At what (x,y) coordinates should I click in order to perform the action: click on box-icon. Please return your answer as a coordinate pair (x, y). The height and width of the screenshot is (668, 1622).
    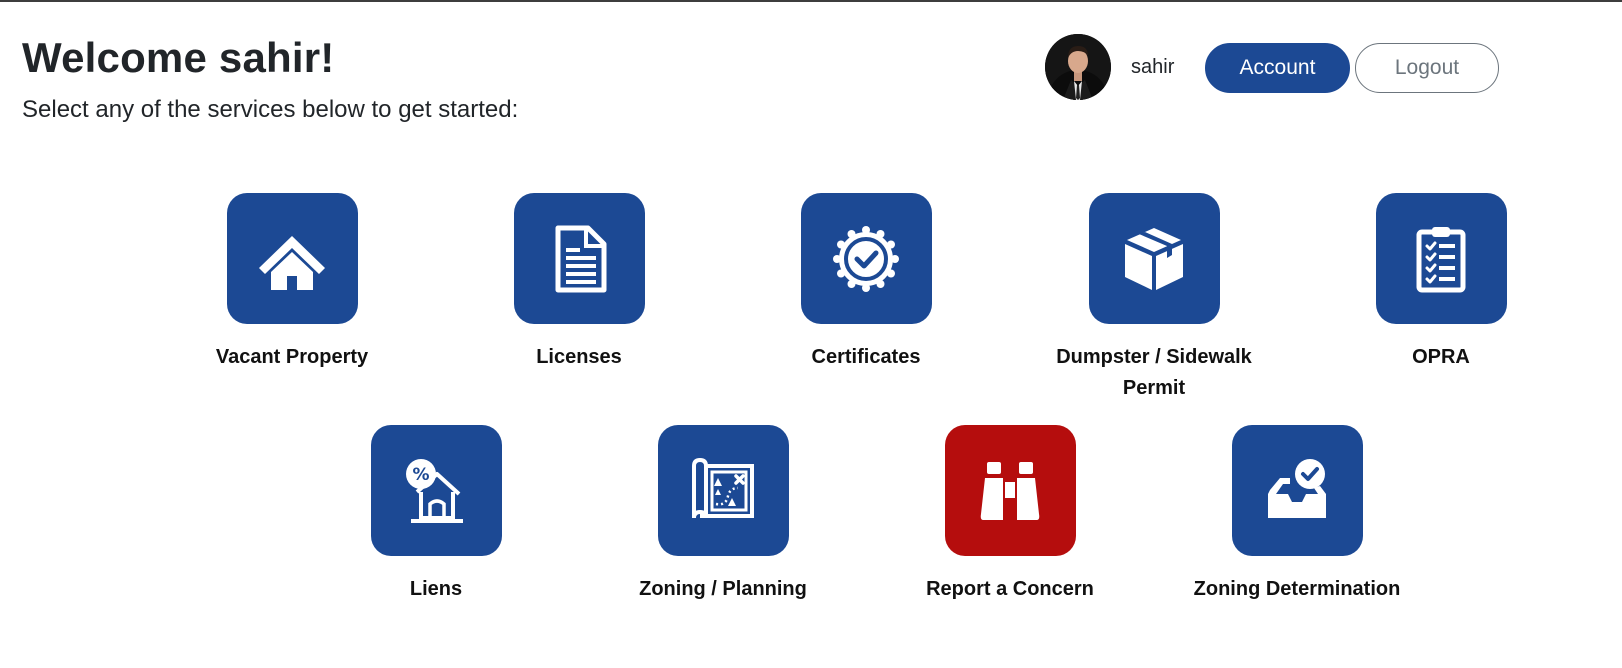
    Looking at the image, I should click on (1154, 258).